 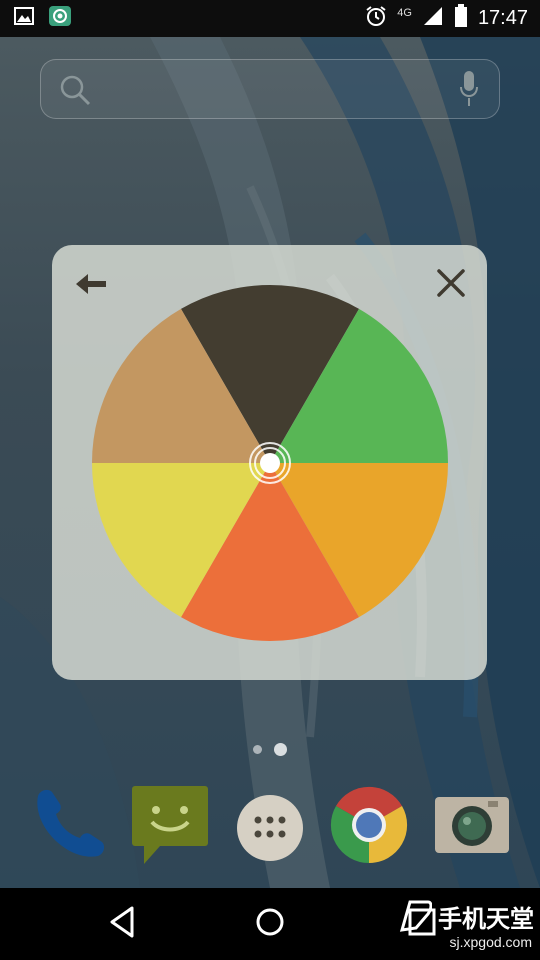 I want to click on signal-icon, so click(x=433, y=18).